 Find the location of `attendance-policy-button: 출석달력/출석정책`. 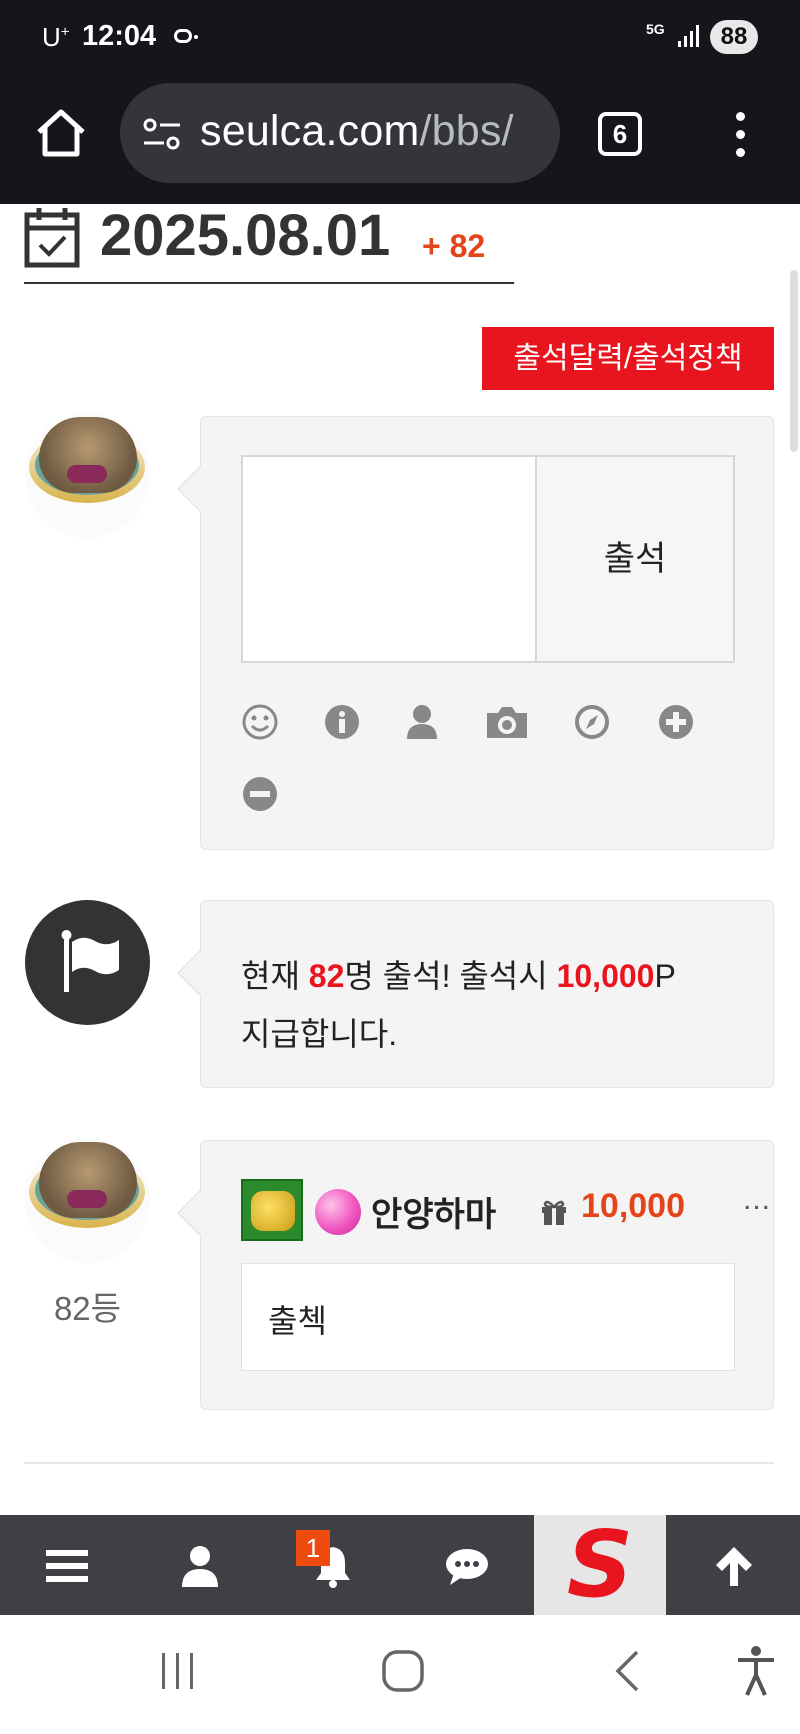

attendance-policy-button: 출석달력/출석정책 is located at coordinates (628, 358).